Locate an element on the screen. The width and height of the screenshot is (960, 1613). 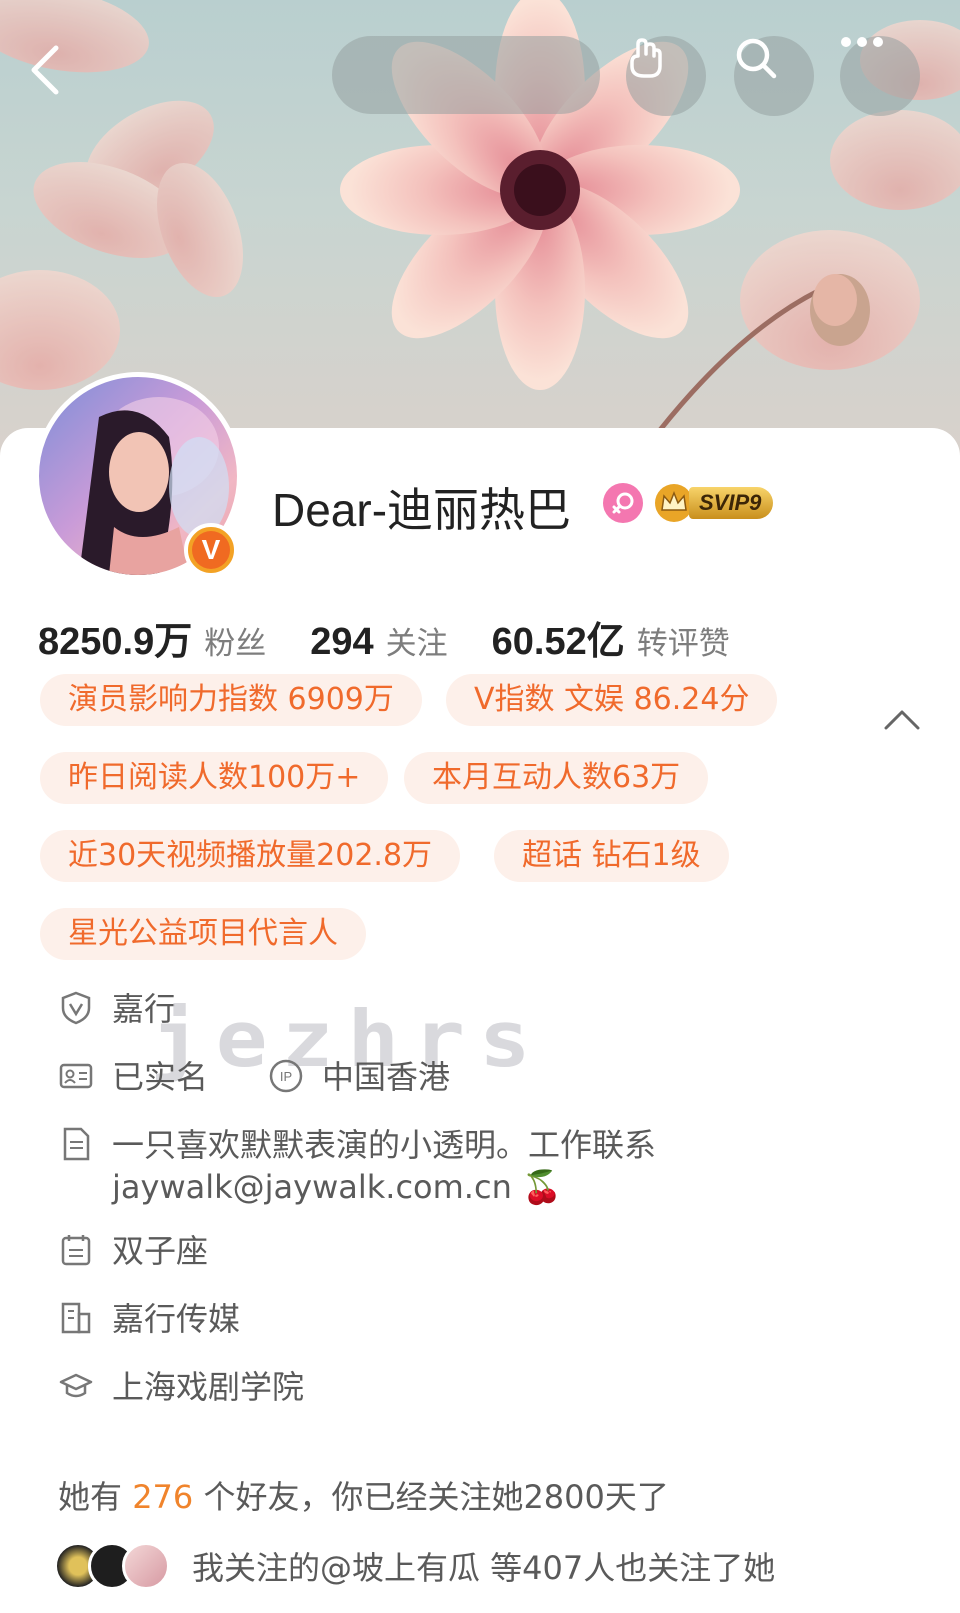
friends-suffix: 个好友，你已经关注她2800天了 is located at coordinates (436, 1497).